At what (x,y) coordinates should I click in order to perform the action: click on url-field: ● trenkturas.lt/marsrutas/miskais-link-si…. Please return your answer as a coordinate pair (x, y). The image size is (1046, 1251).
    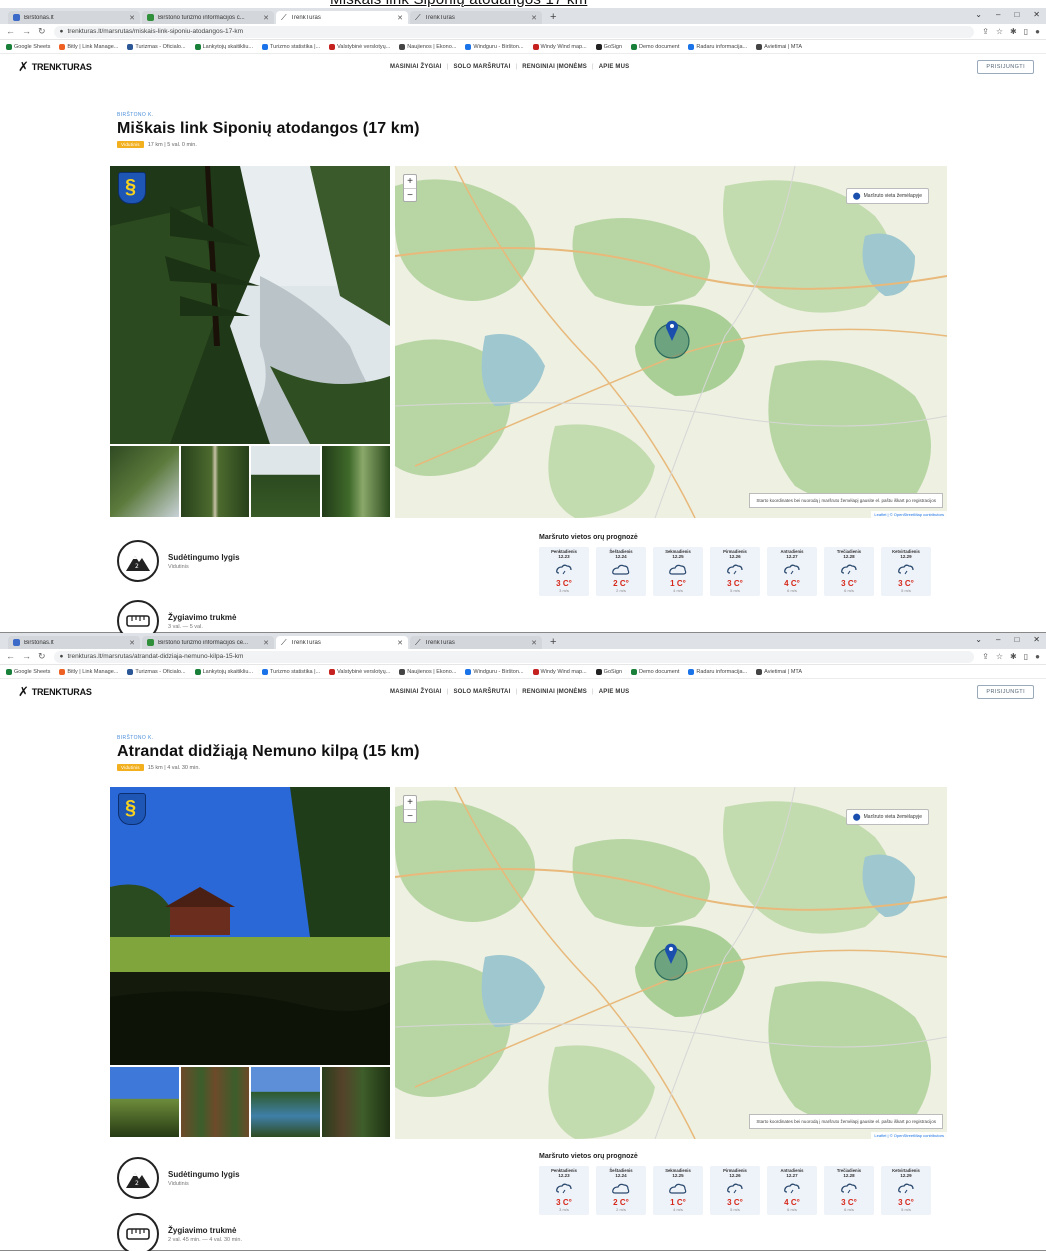
    Looking at the image, I should click on (514, 31).